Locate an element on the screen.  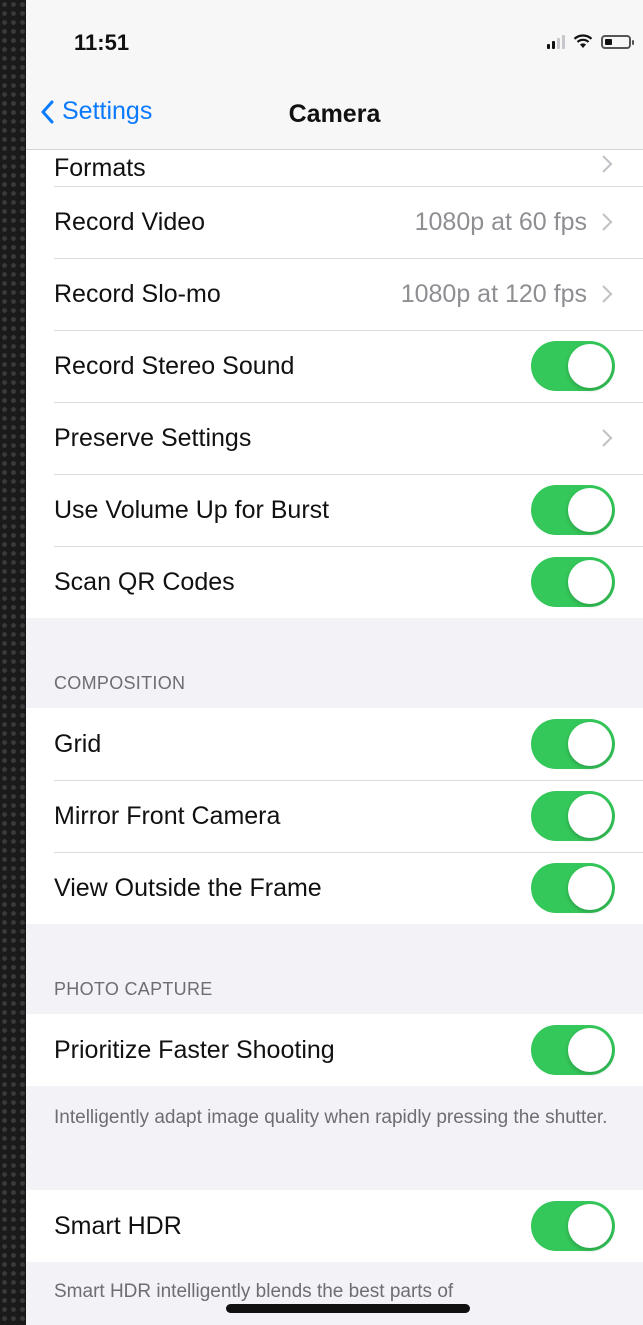
row-record-video: Record Video 1080p at 60 fps is located at coordinates (334, 222).